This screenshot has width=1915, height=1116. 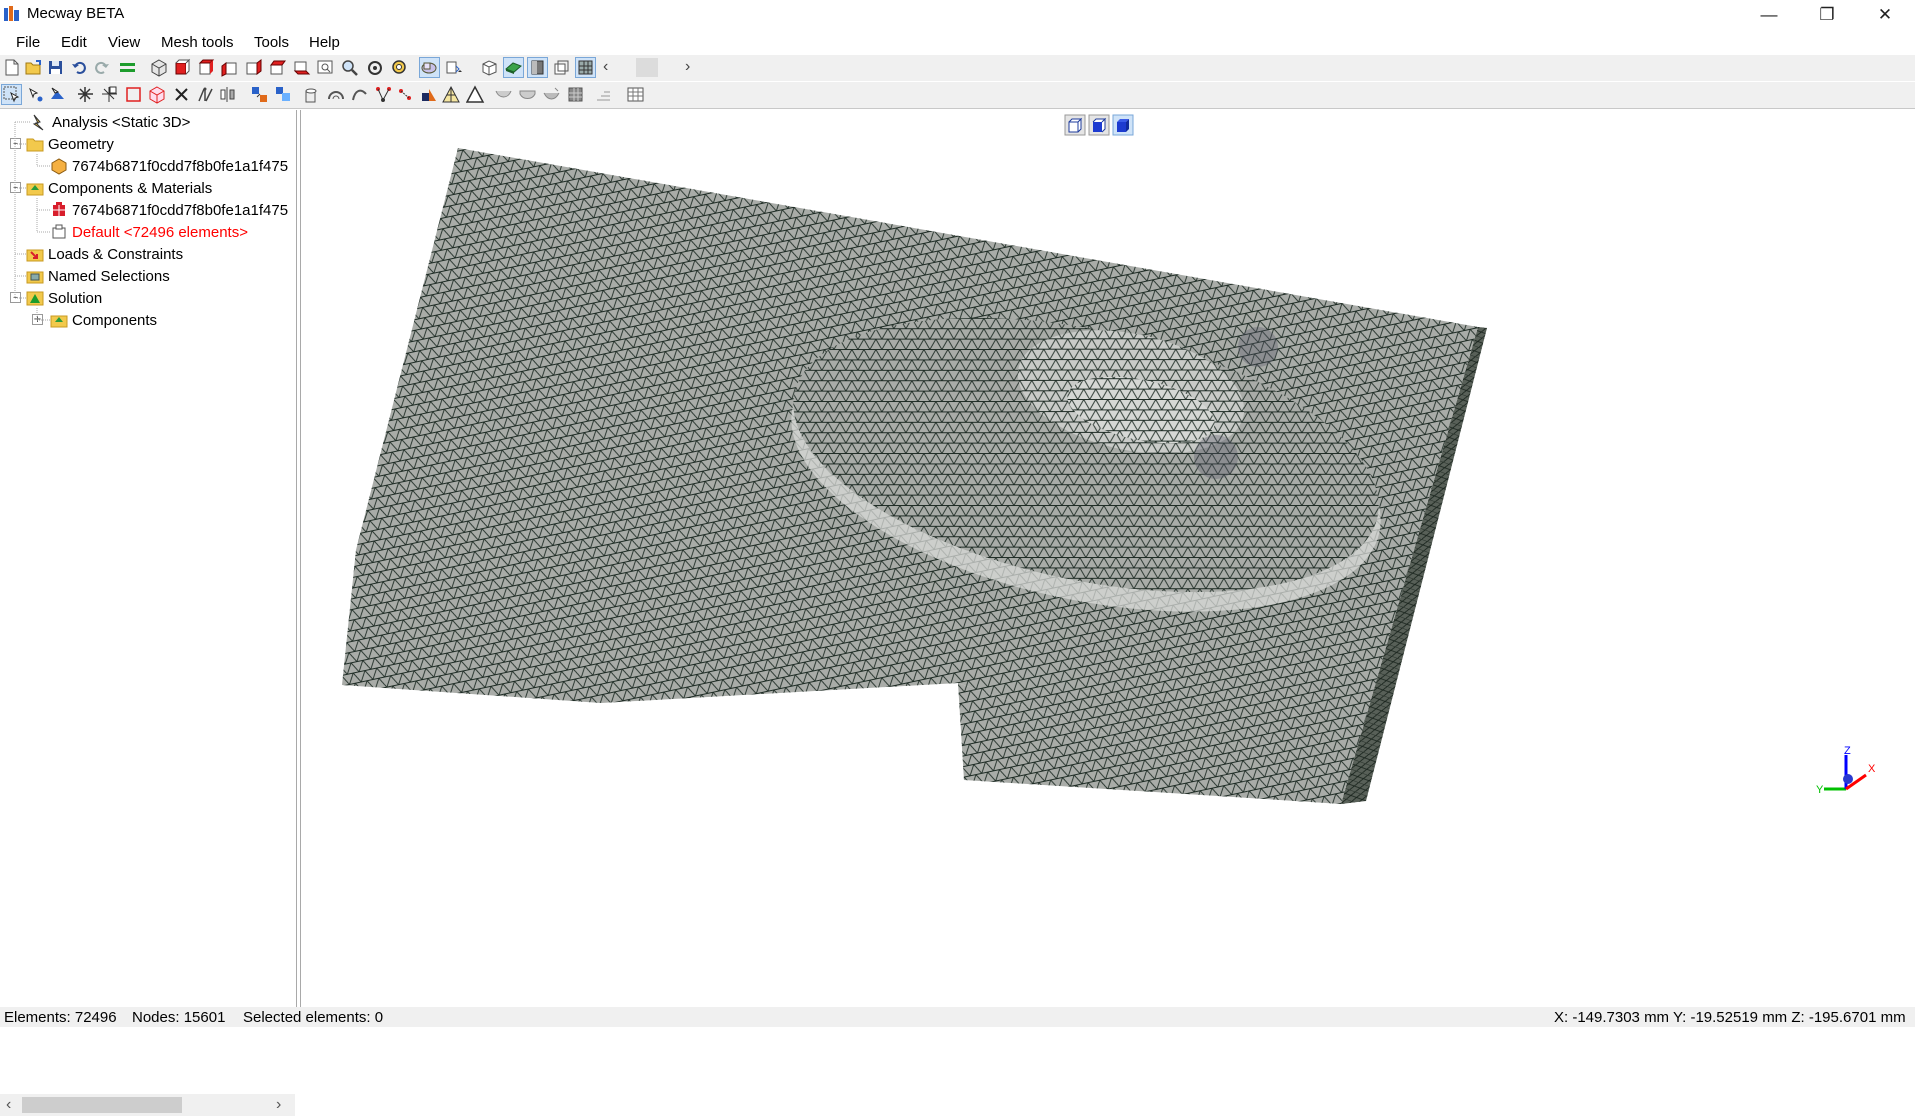 What do you see at coordinates (277, 67) in the screenshot?
I see `view-top-icon` at bounding box center [277, 67].